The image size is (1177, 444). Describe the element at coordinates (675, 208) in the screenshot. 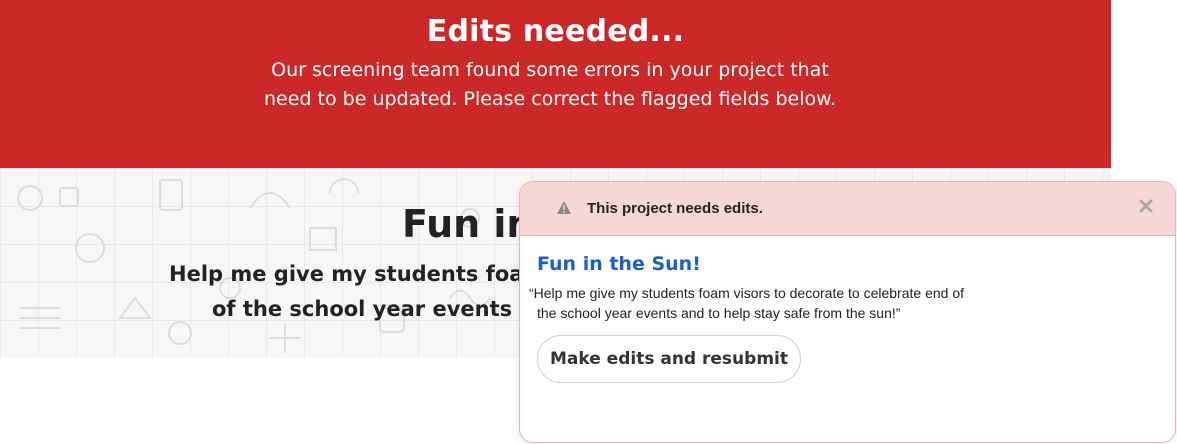

I see `panel-header-text: This project needs edits.` at that location.